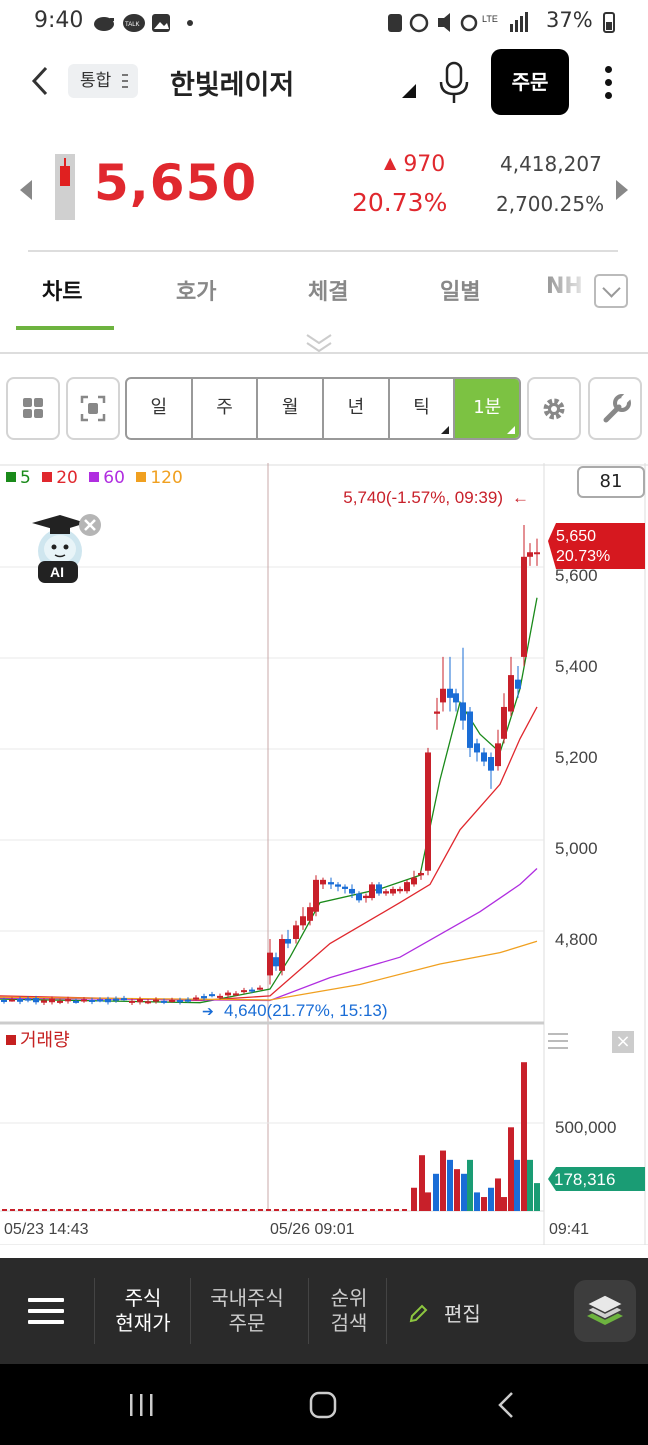 The height and width of the screenshot is (1445, 648). Describe the element at coordinates (460, 290) in the screenshot. I see `tab-daily: 일별` at that location.